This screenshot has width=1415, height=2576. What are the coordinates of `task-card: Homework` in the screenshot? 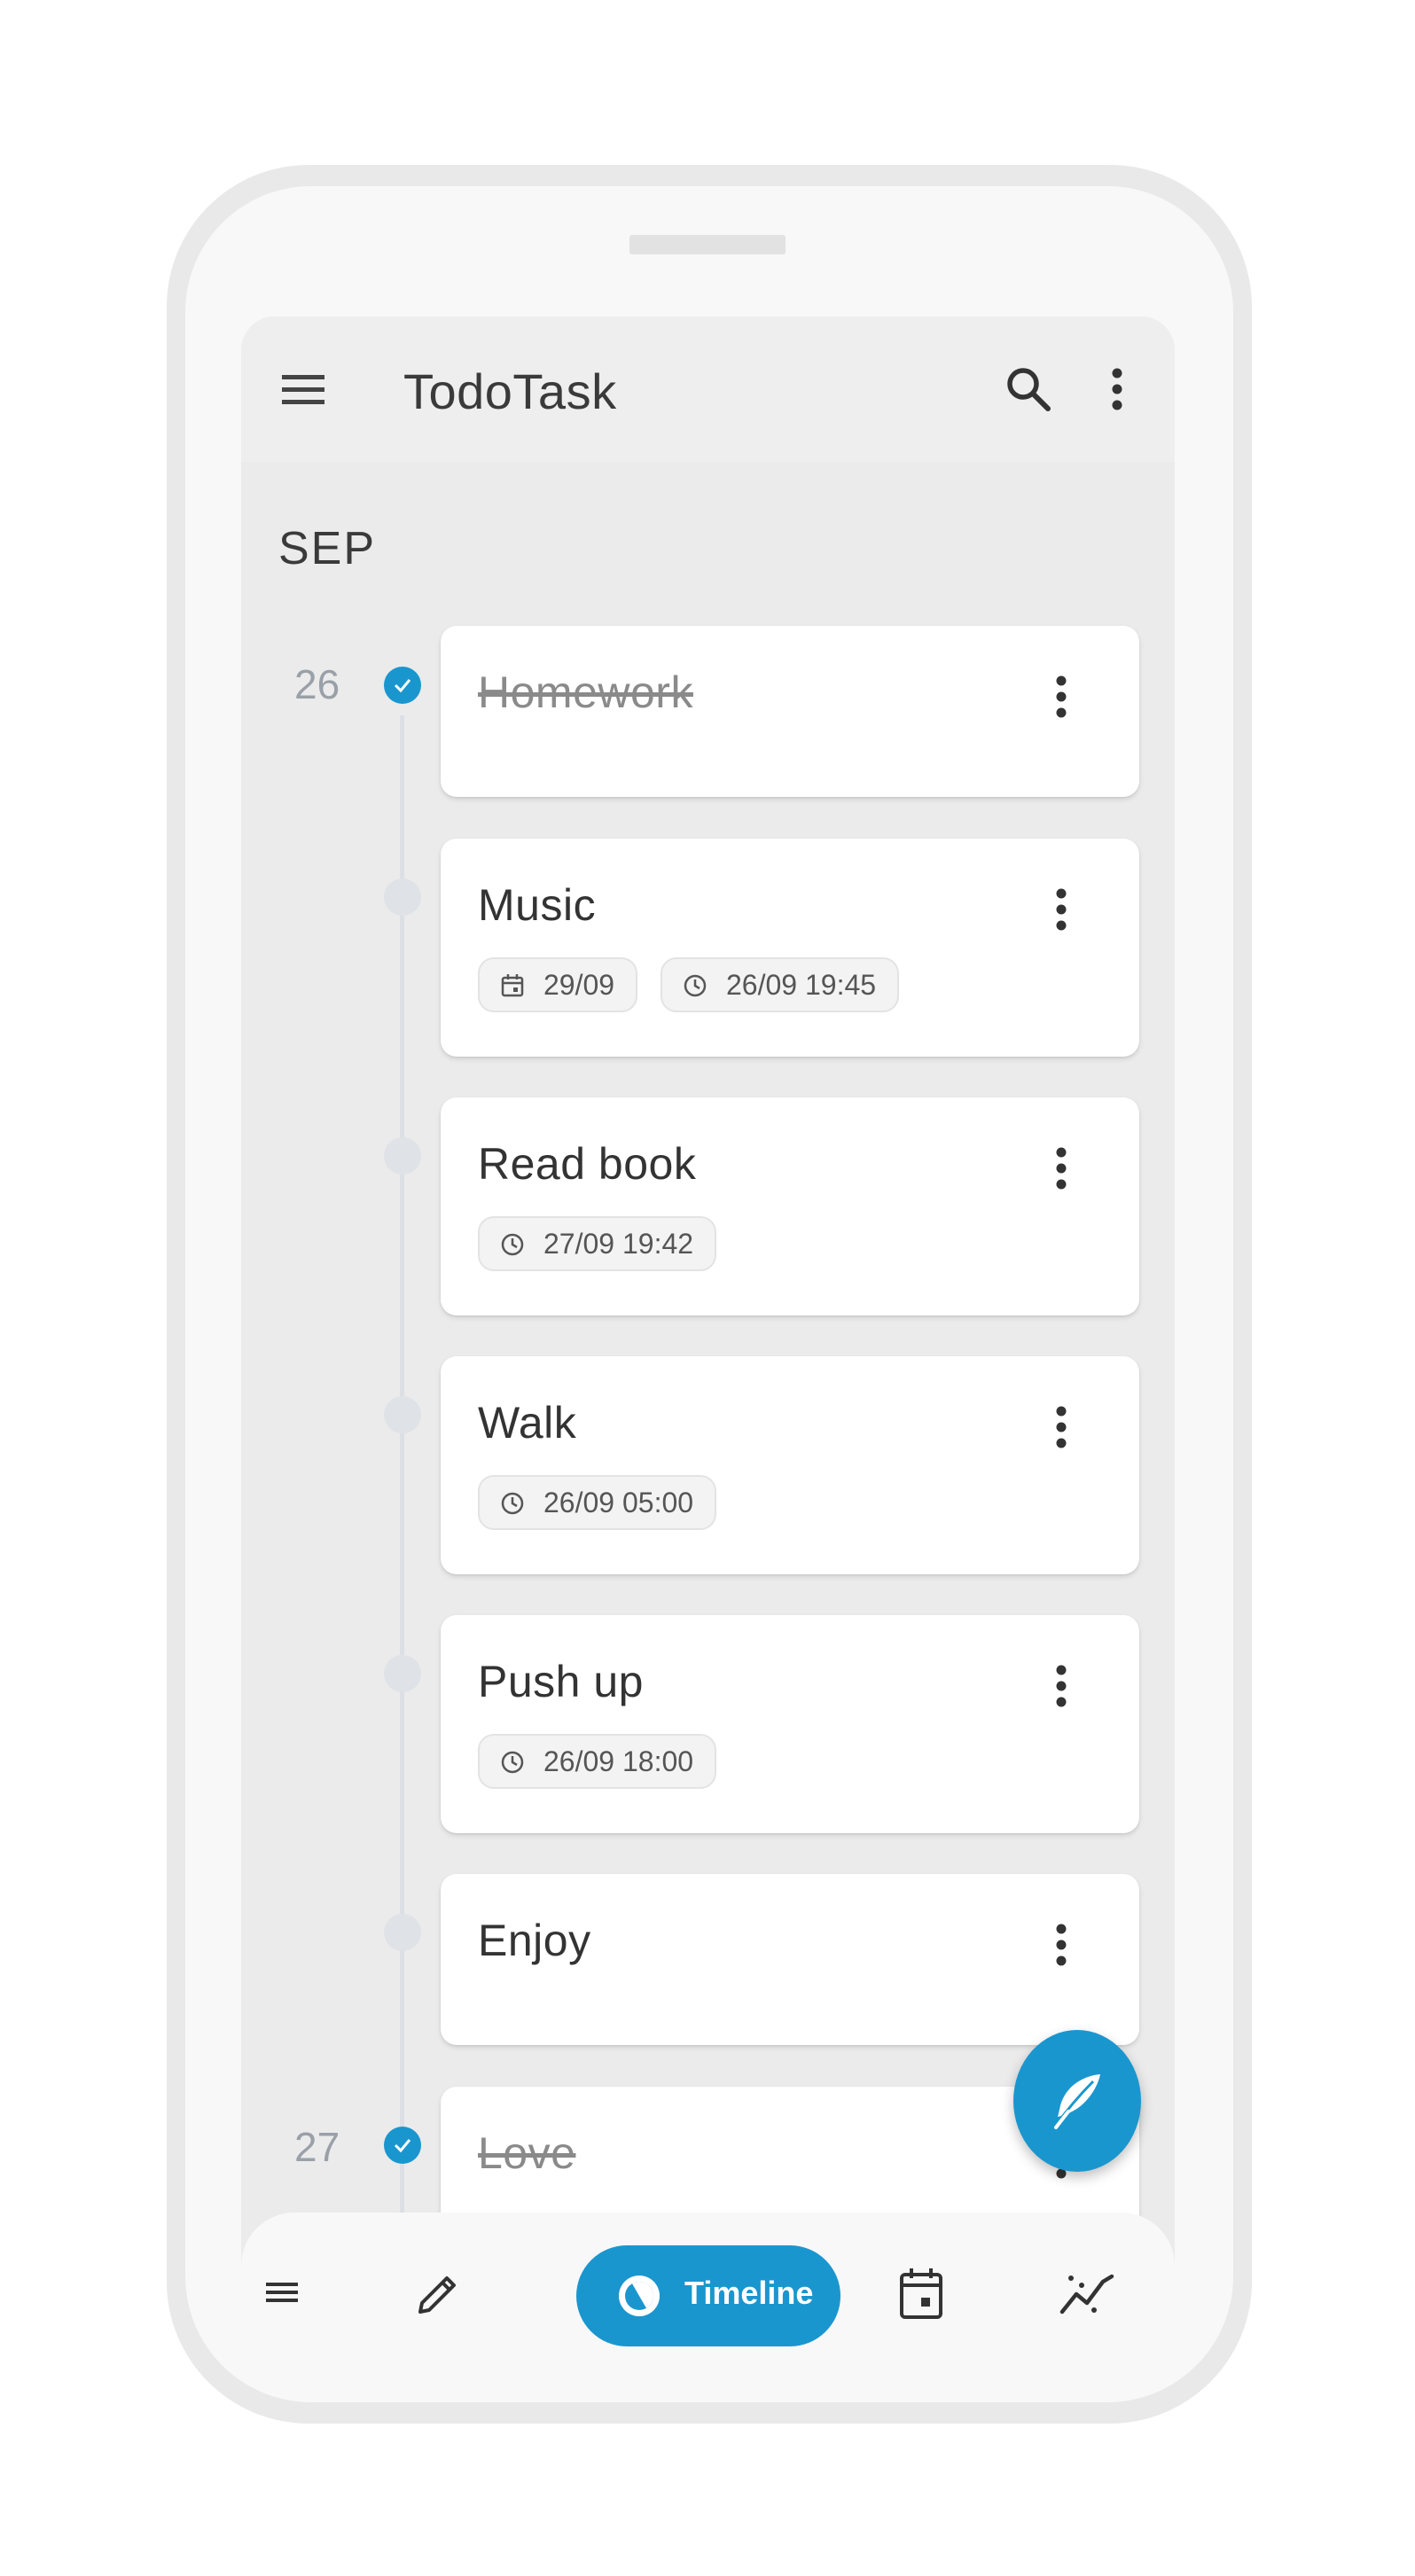 It's located at (790, 711).